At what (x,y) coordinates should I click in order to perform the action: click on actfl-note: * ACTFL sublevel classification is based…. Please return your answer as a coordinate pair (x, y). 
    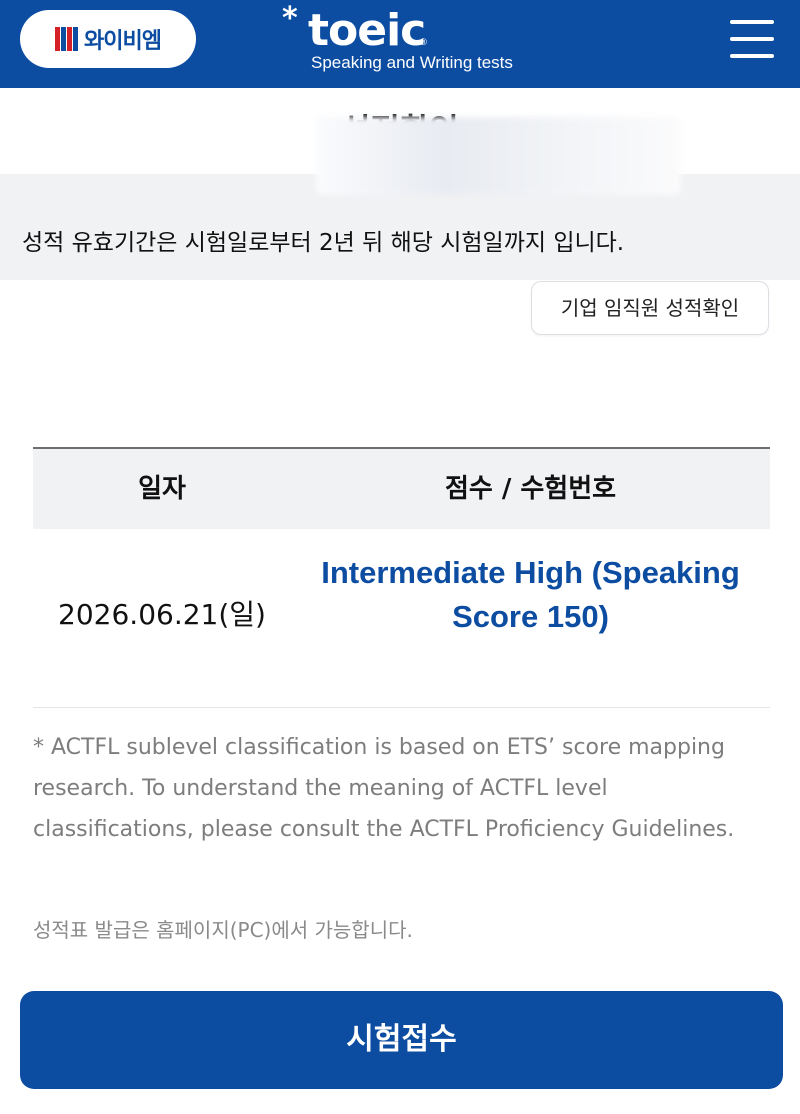
    Looking at the image, I should click on (384, 788).